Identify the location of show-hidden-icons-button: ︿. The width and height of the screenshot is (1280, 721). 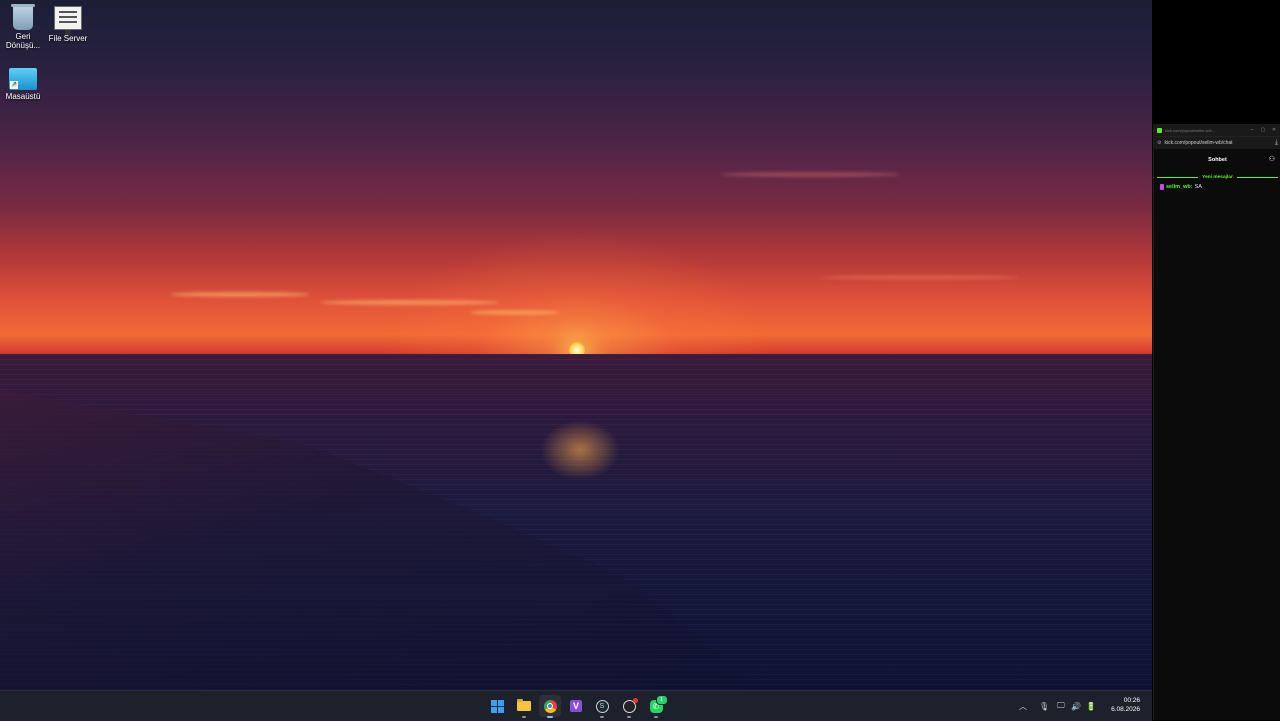
(1023, 706).